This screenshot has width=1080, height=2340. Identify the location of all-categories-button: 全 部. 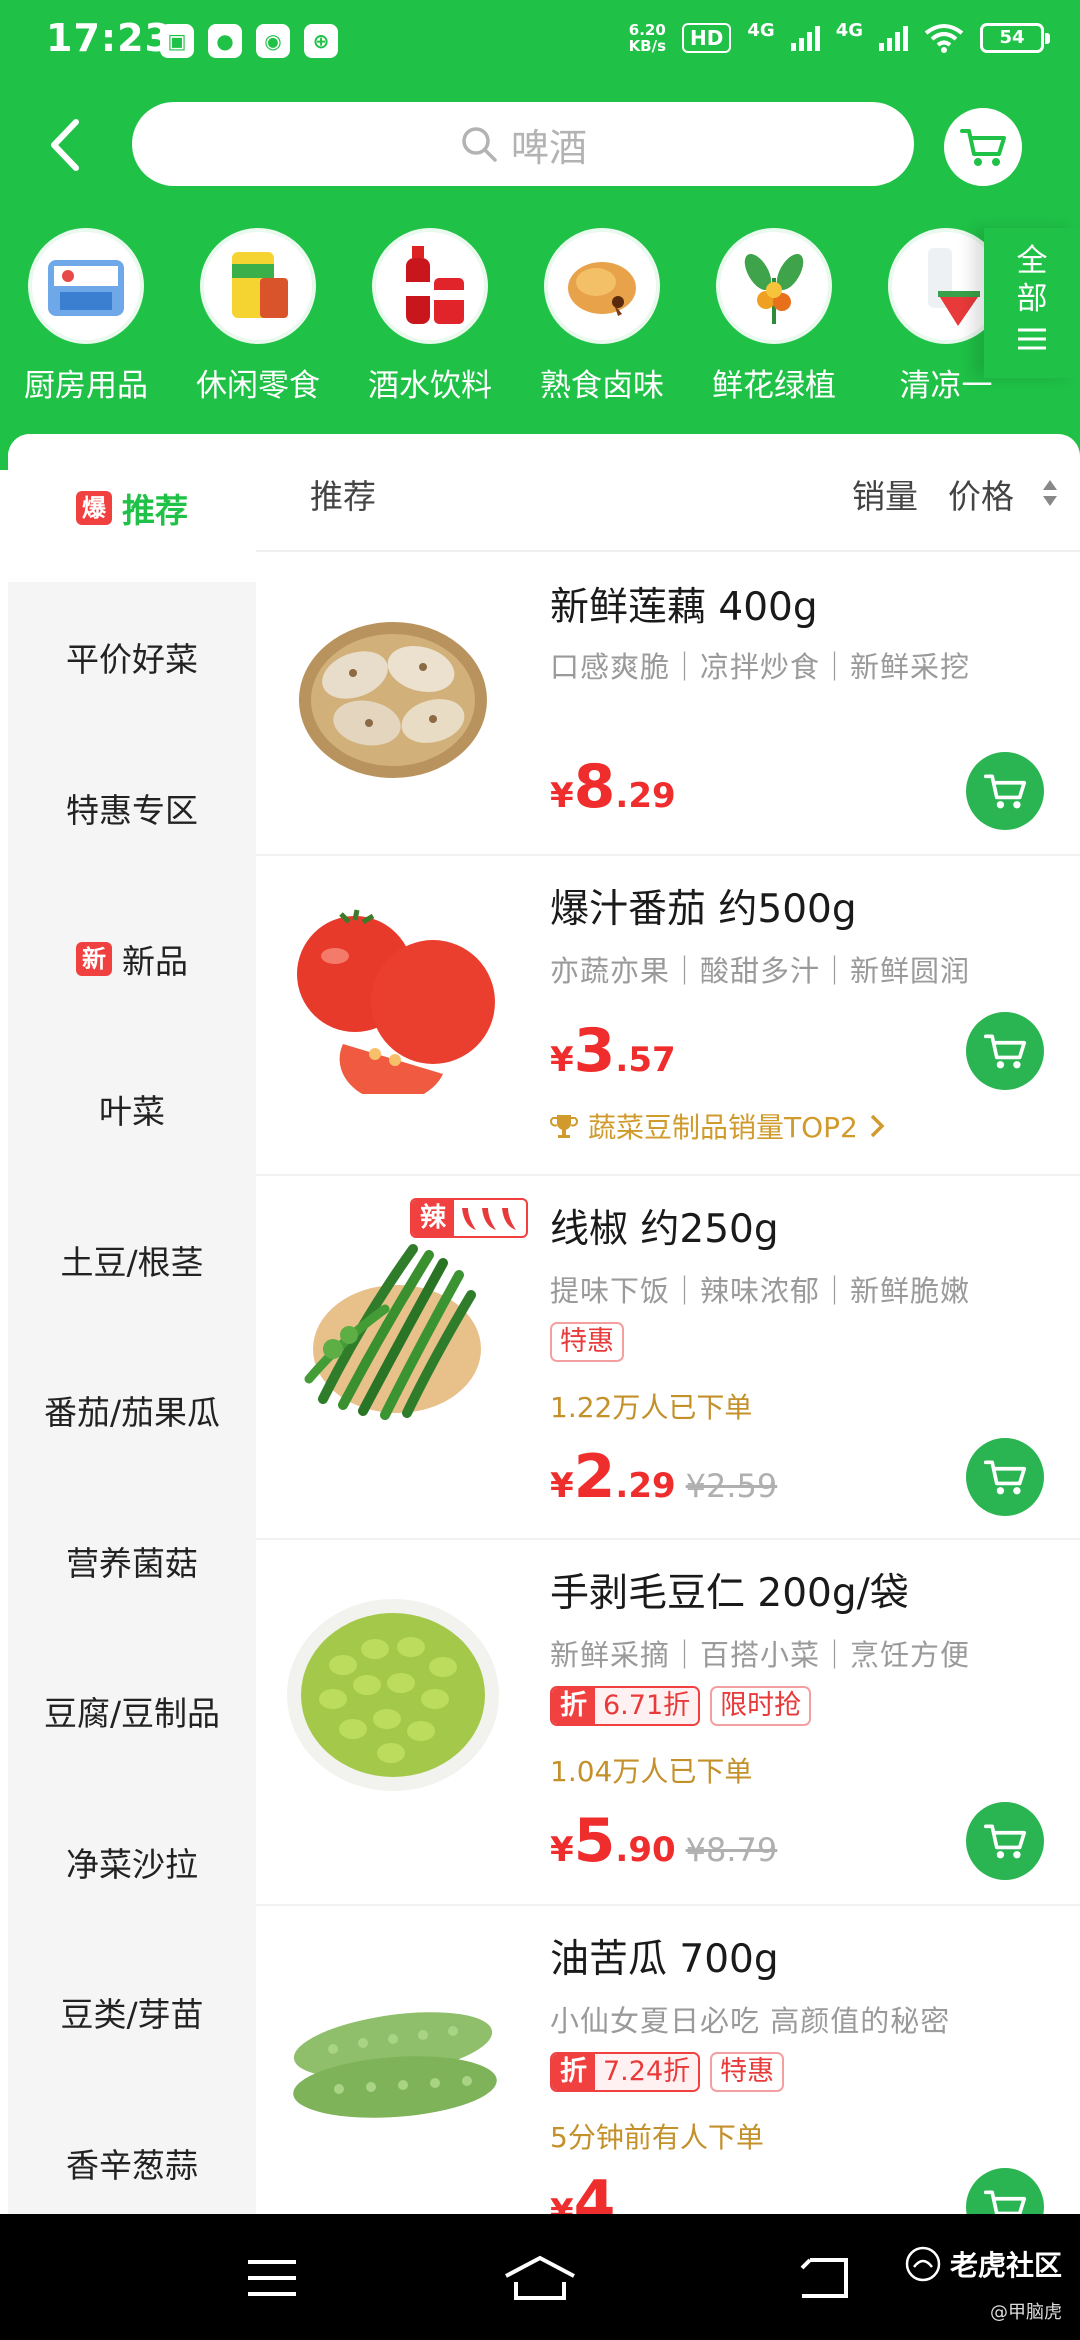
(1032, 303).